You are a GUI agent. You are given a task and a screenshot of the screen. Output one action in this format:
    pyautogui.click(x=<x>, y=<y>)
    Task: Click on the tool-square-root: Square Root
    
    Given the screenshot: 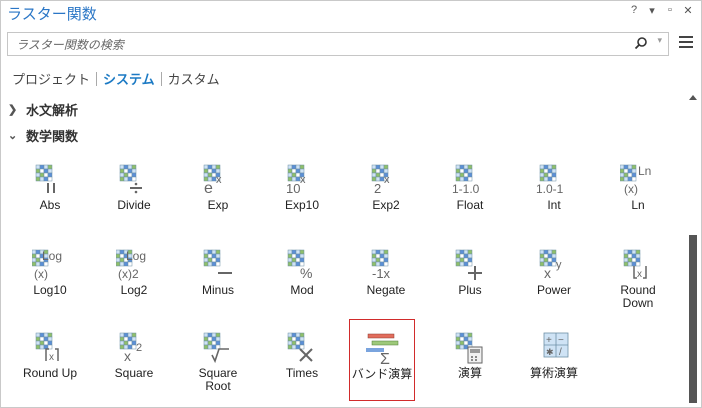 What is the action you would take?
    pyautogui.click(x=218, y=361)
    